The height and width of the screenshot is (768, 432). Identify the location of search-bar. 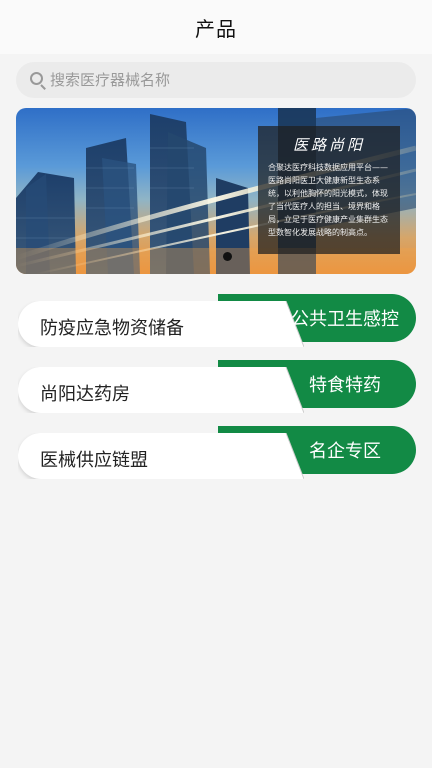
(216, 80).